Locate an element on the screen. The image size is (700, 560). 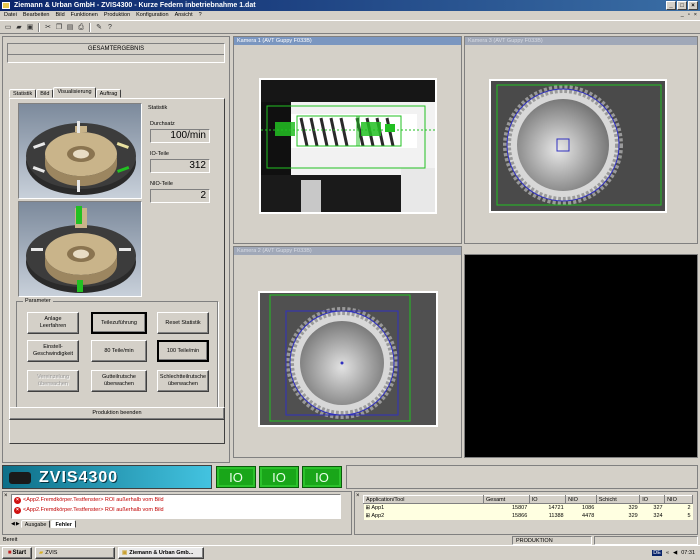
camera-1-panel: Kamera 1 (AVT Guppy F033B) is located at coordinates (347, 140).